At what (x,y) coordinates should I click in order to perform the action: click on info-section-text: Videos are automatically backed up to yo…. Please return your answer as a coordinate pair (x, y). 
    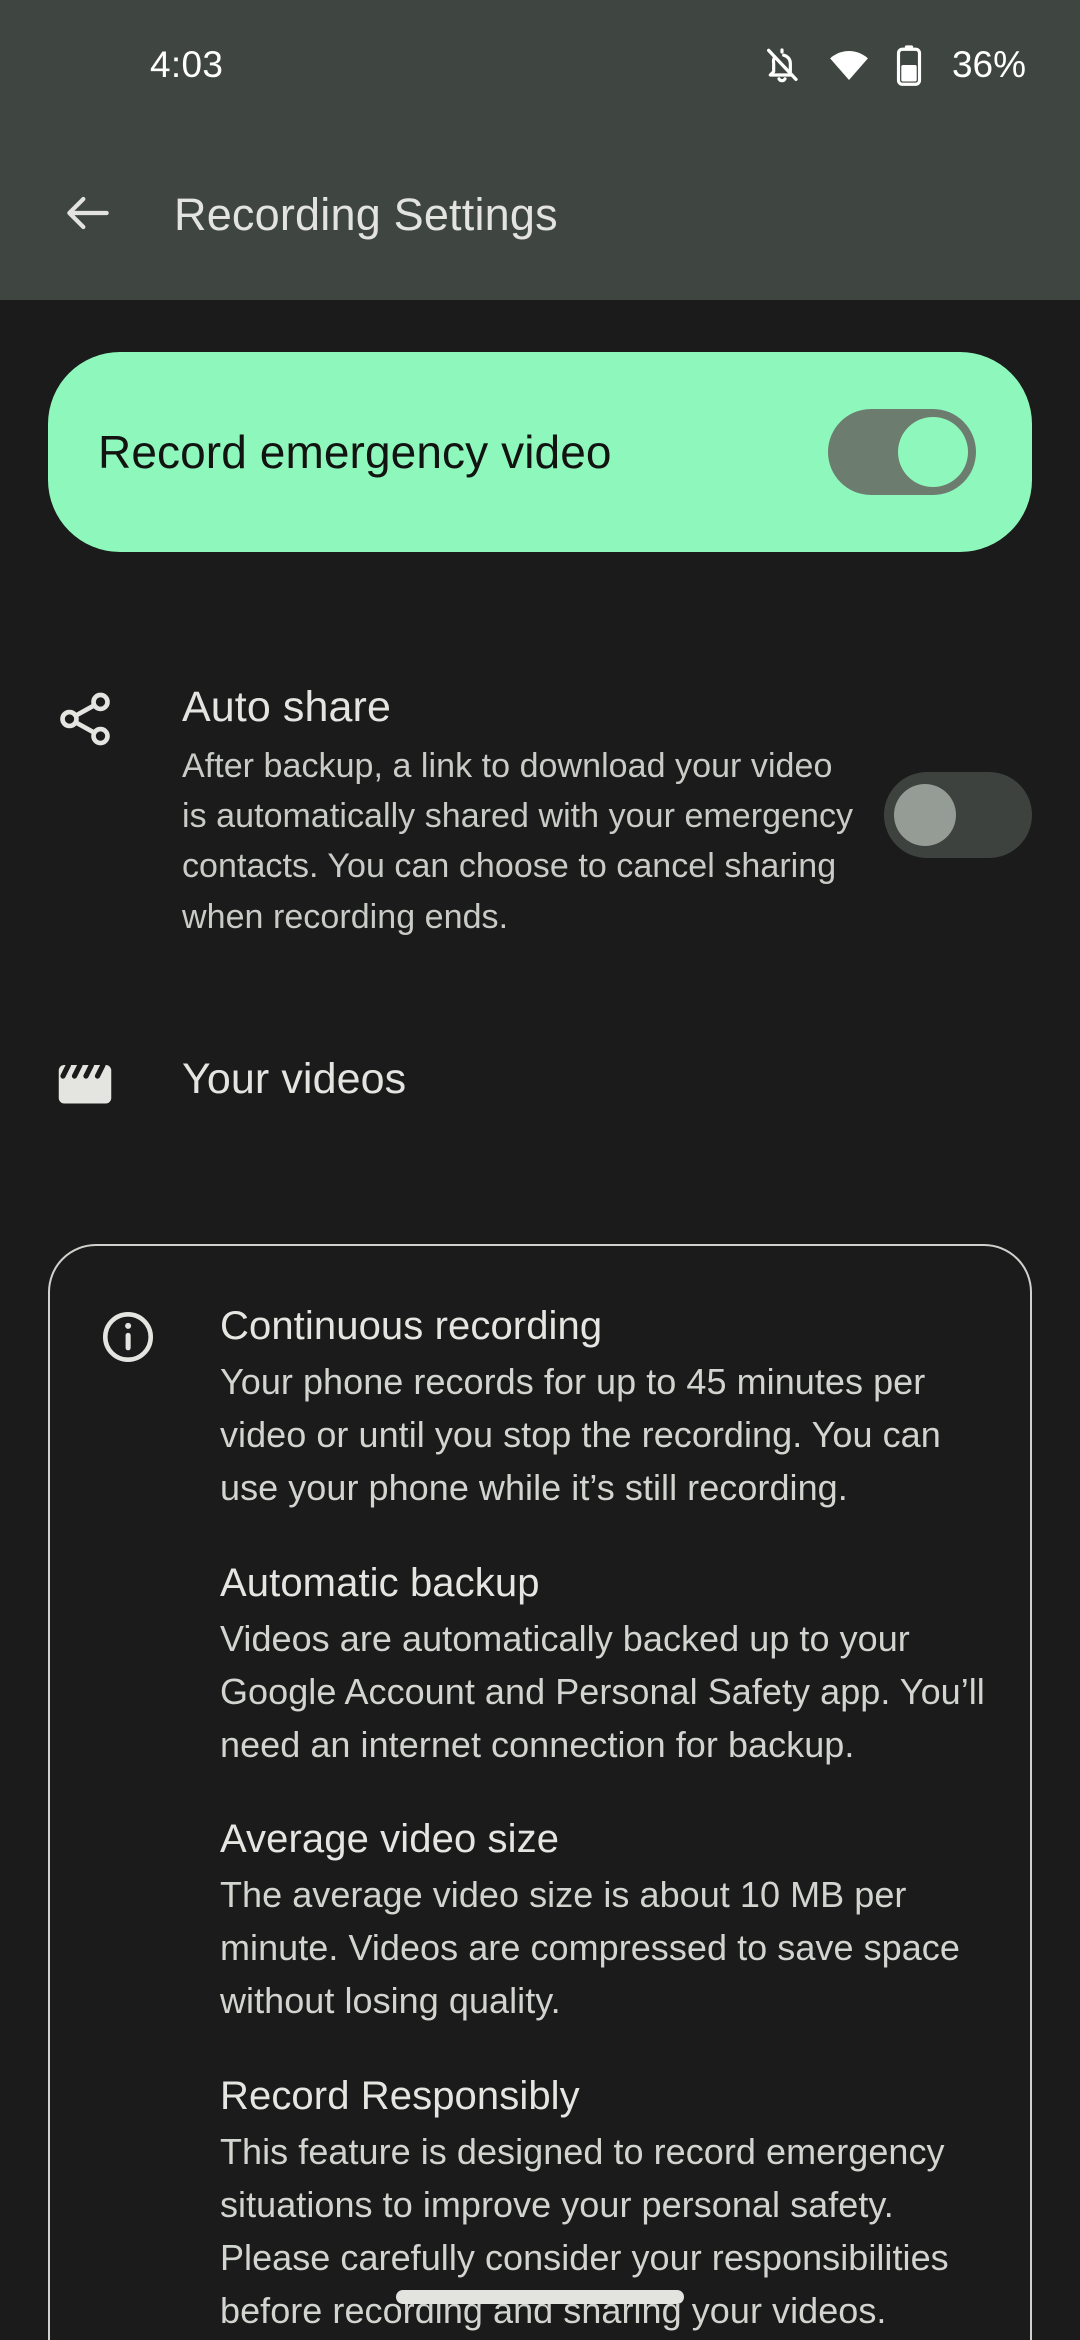
    Looking at the image, I should click on (602, 1691).